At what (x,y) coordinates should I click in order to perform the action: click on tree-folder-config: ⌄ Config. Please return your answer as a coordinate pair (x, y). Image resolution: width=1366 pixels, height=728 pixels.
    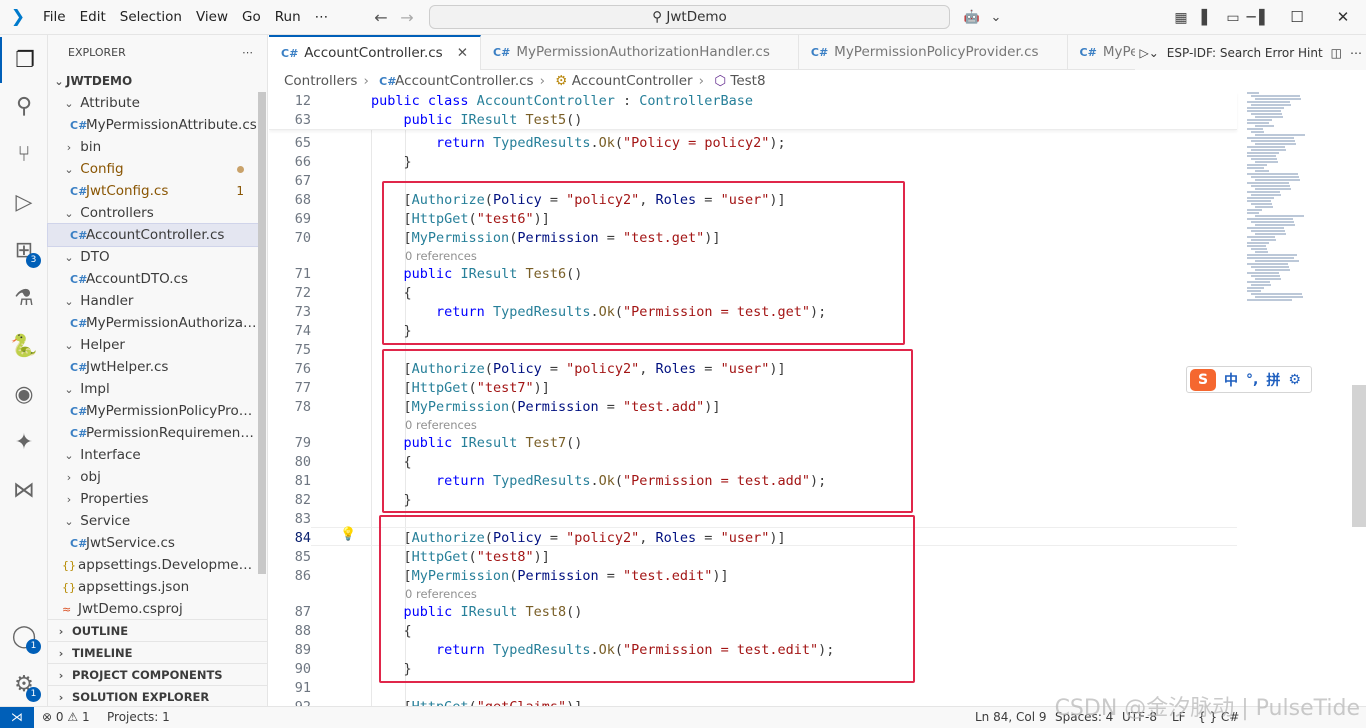
    Looking at the image, I should click on (153, 169).